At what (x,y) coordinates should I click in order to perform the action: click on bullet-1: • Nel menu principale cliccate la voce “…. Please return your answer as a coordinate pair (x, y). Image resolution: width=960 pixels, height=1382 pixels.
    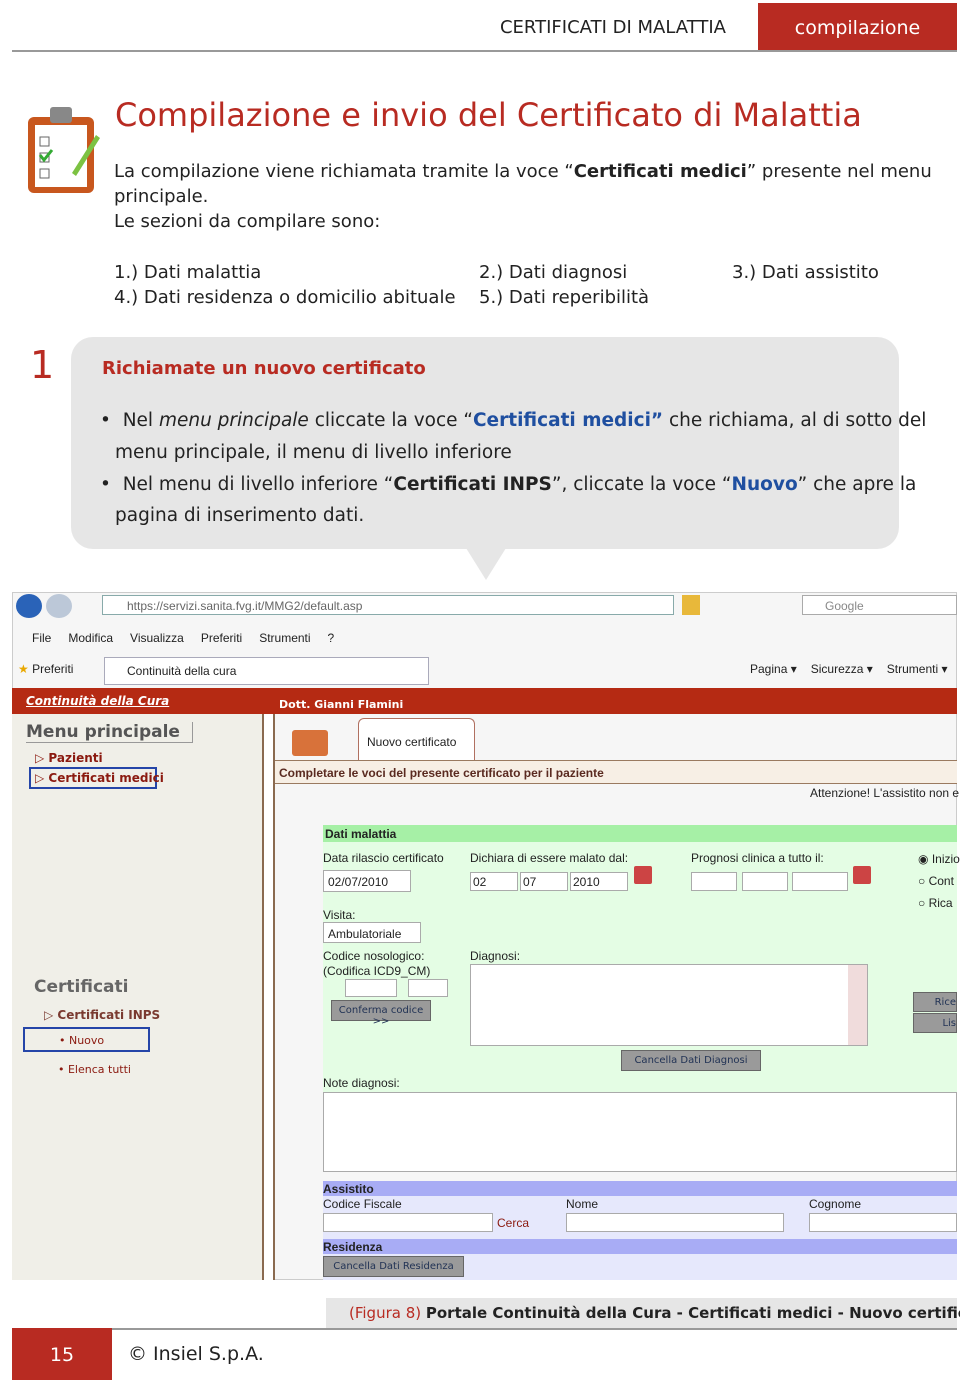
    Looking at the image, I should click on (513, 420).